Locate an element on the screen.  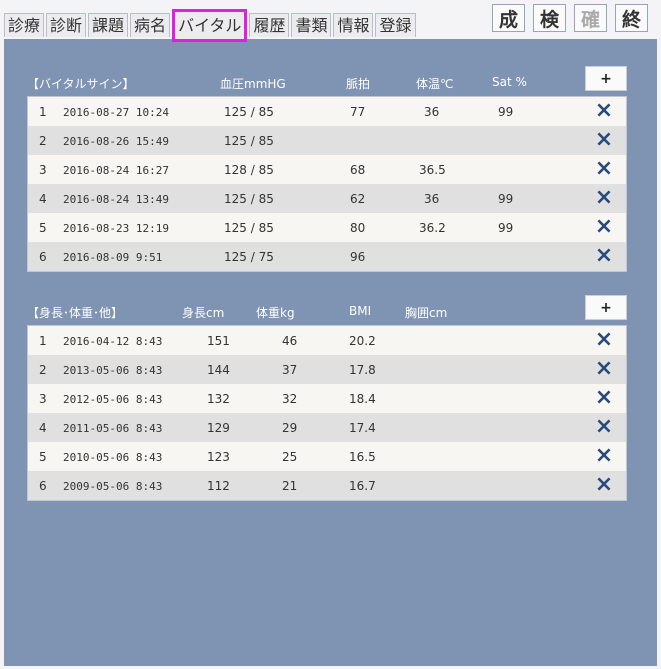
col-temp: 体温℃ is located at coordinates (435, 84).